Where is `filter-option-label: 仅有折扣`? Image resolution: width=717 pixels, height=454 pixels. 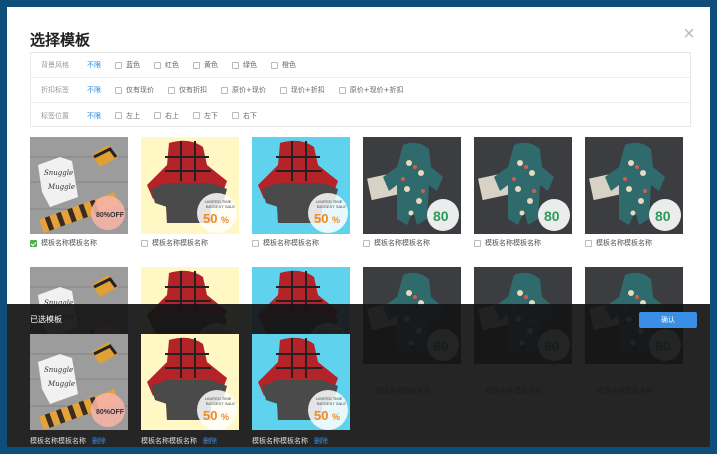 filter-option-label: 仅有折扣 is located at coordinates (193, 90).